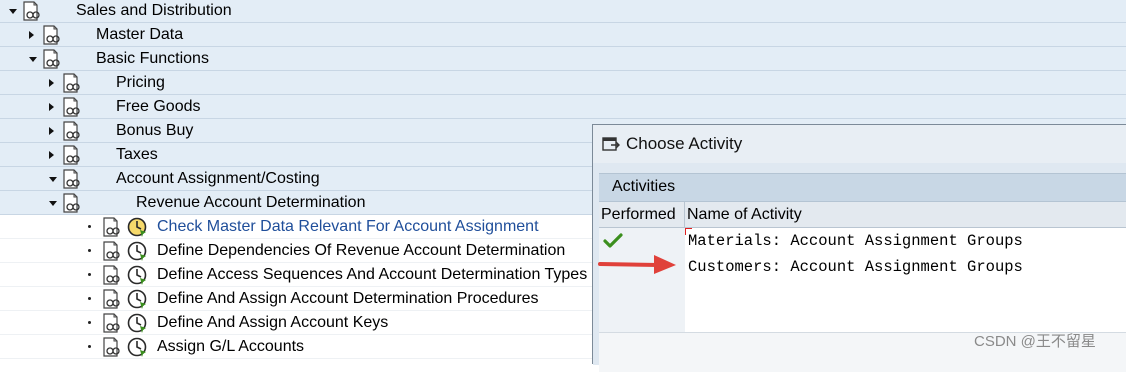 The height and width of the screenshot is (372, 1126). What do you see at coordinates (855, 267) in the screenshot?
I see `activity-name: Customers: Account Assignment Groups` at bounding box center [855, 267].